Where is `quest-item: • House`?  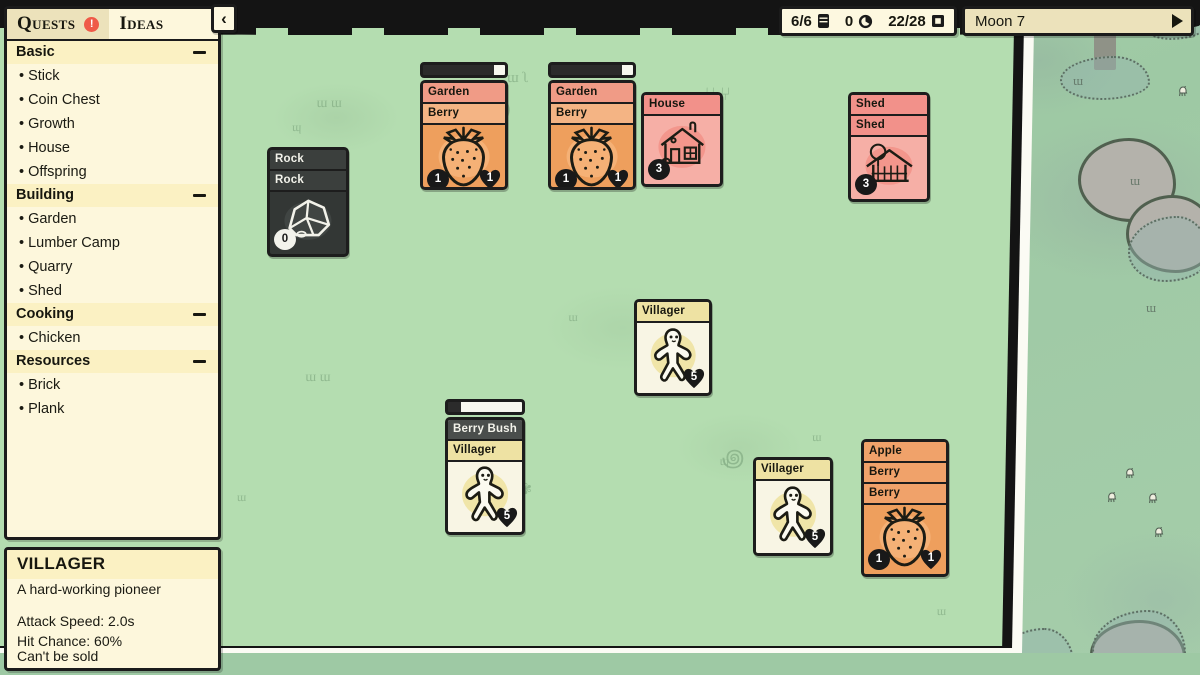 quest-item: • House is located at coordinates (112, 148).